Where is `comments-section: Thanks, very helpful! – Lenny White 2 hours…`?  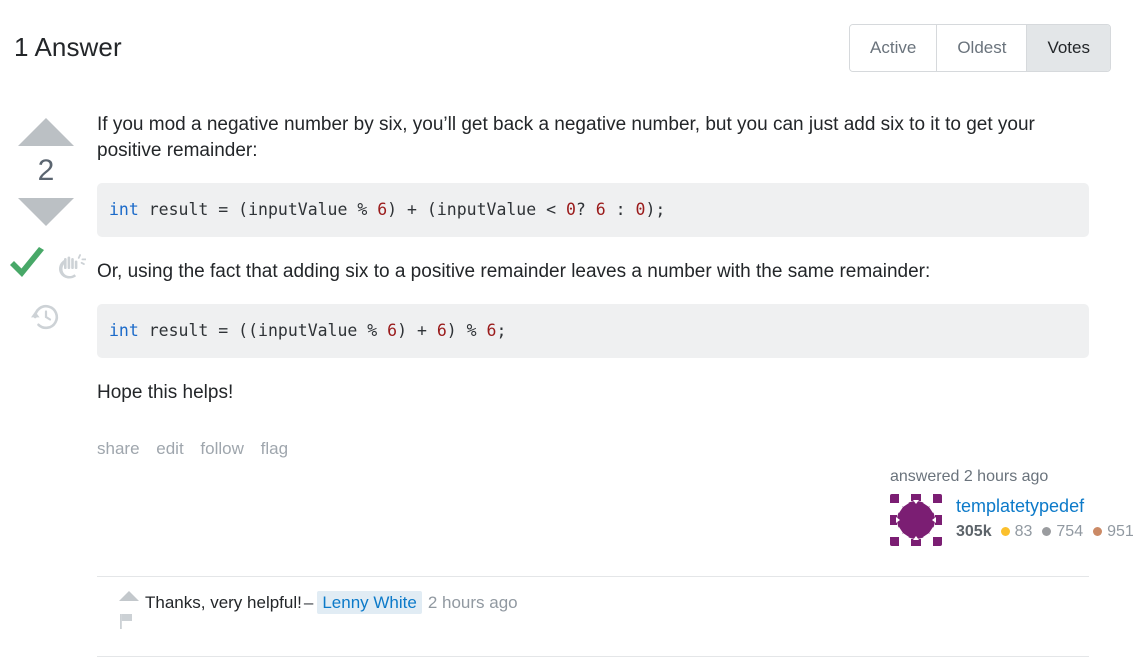
comments-section: Thanks, very helpful! – Lenny White 2 hours… is located at coordinates (593, 616).